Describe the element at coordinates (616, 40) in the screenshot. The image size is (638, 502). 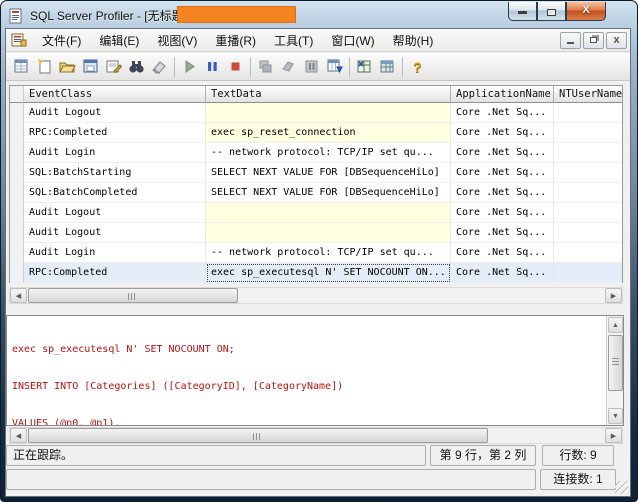
I see `mdi-close-button: x` at that location.